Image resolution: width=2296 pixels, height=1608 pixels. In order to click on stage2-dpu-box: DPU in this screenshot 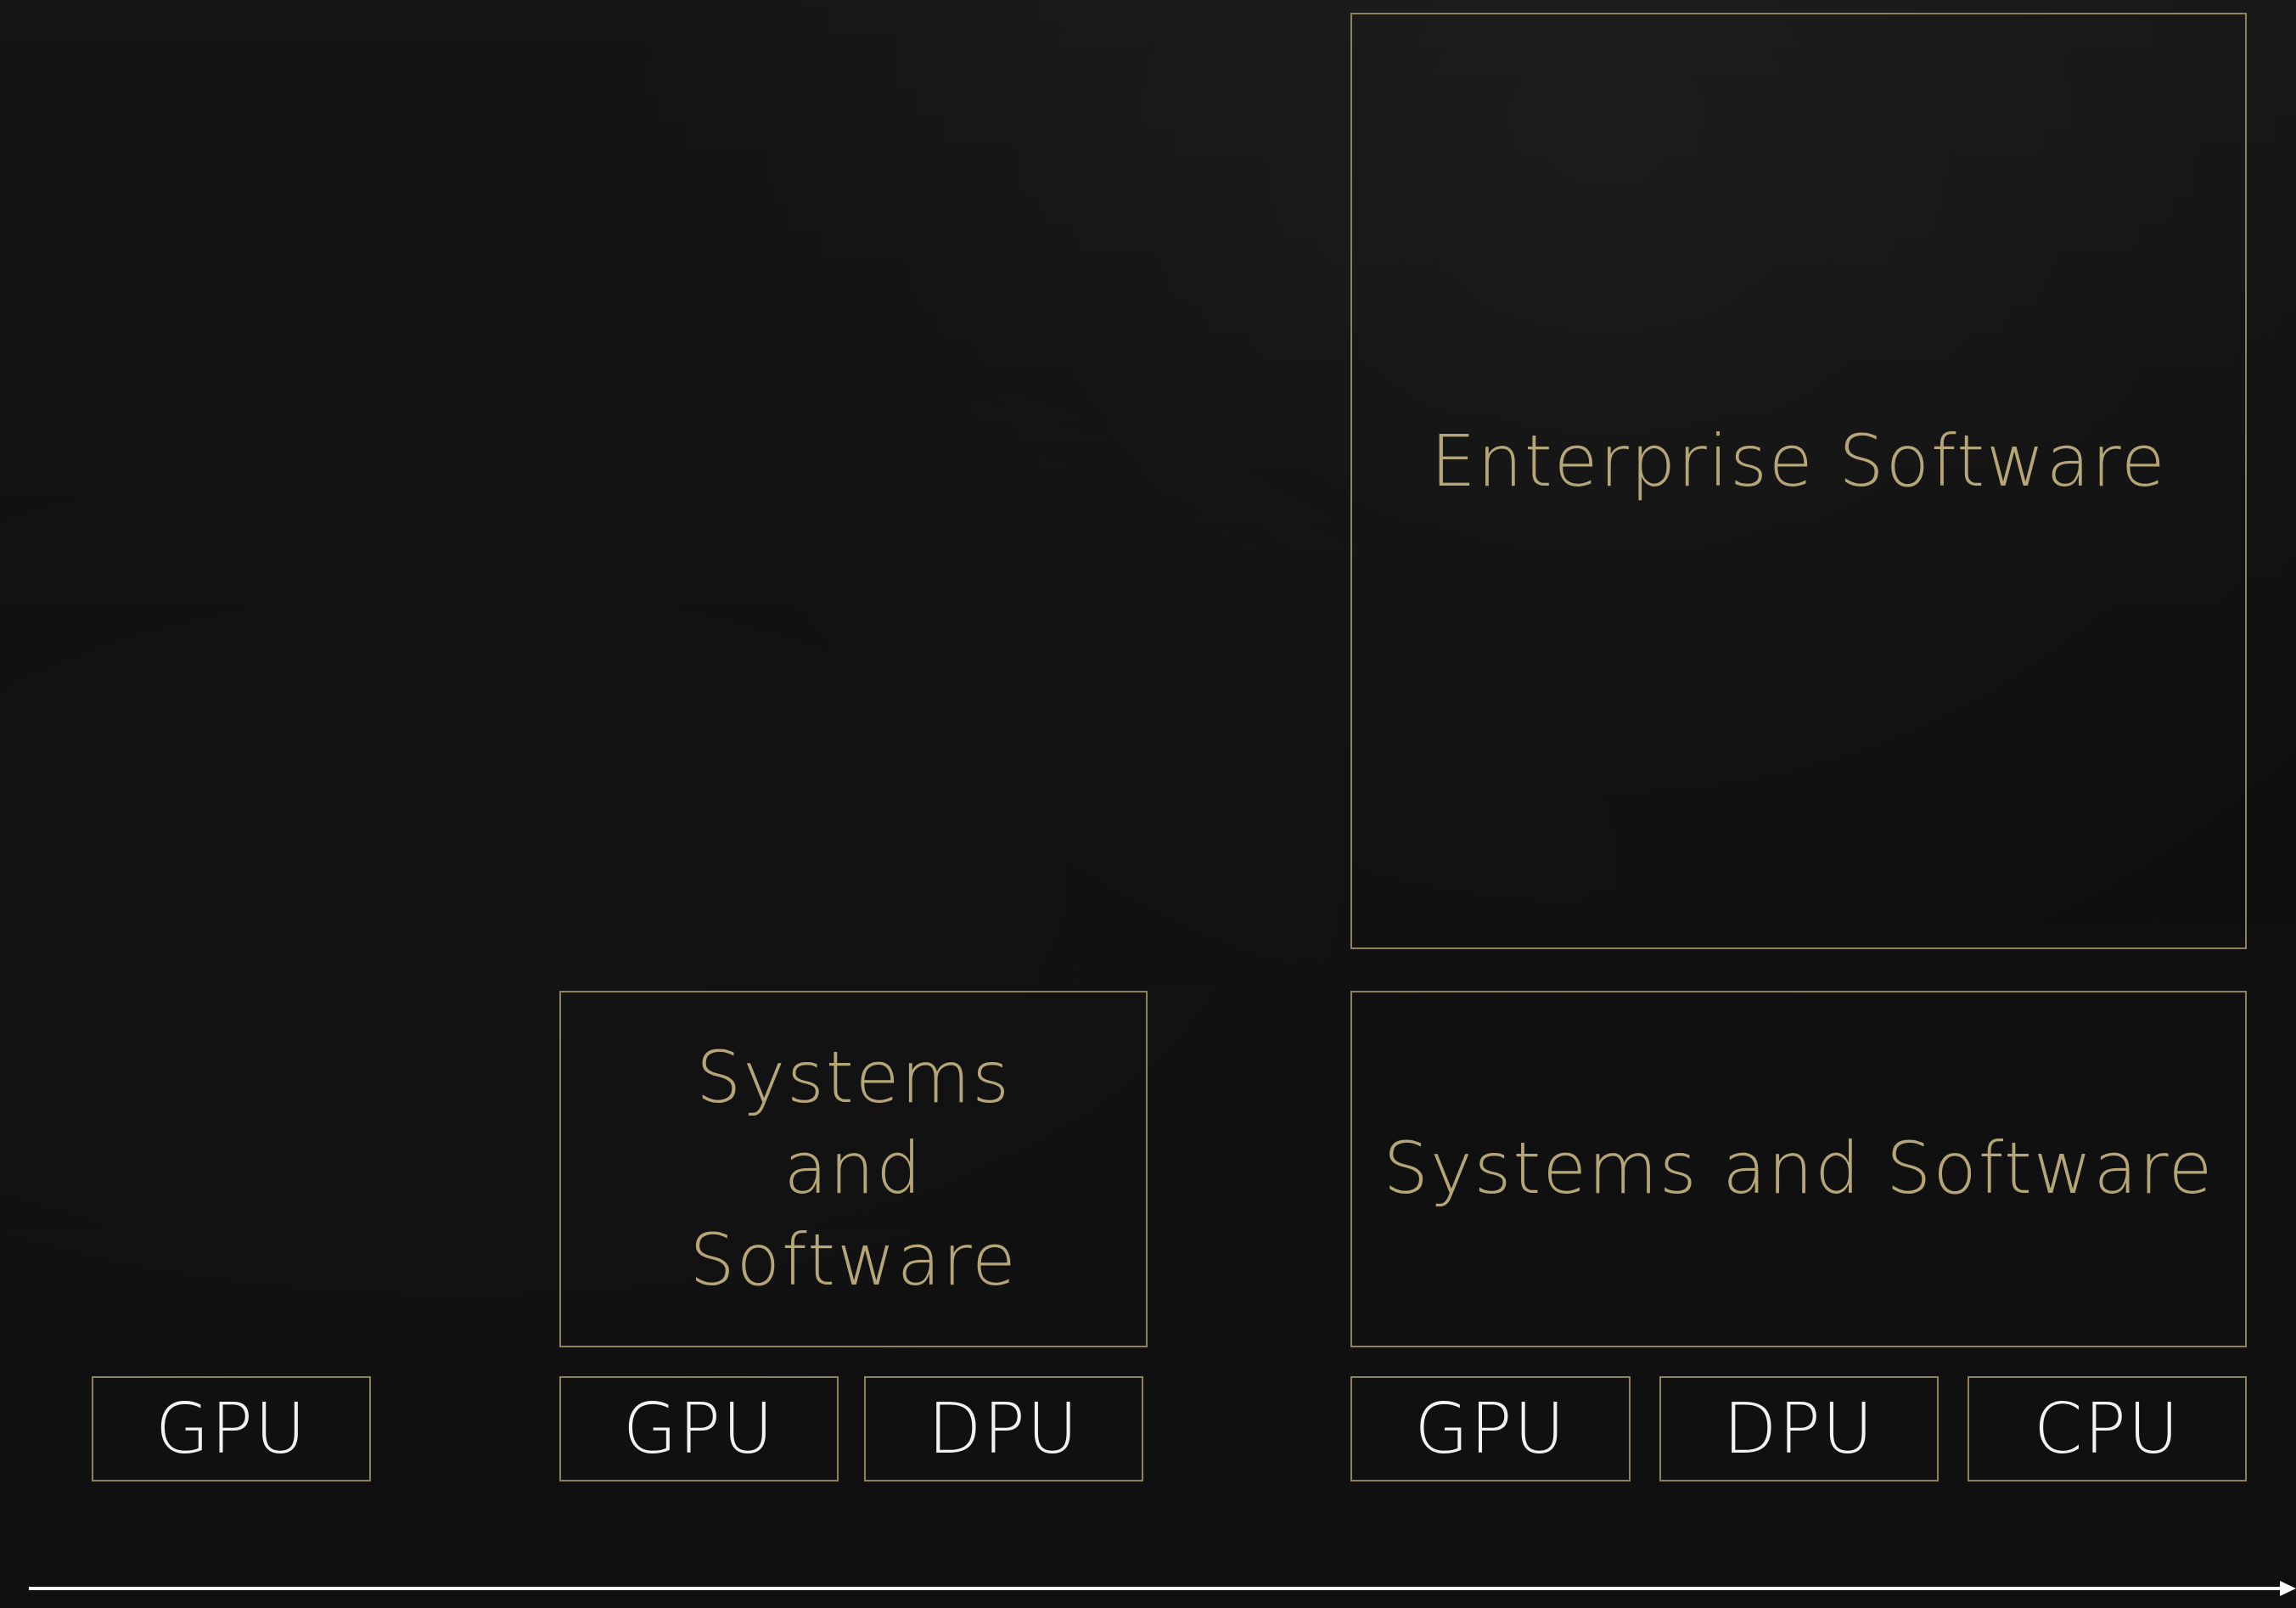, I will do `click(1003, 1428)`.